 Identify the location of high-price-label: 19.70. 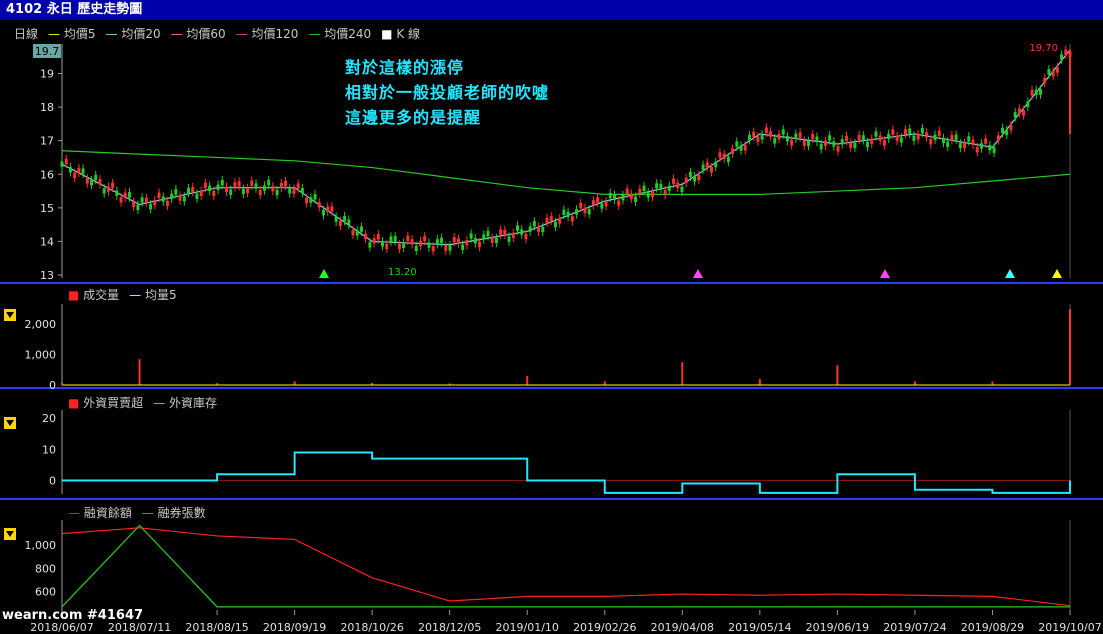
(1043, 48).